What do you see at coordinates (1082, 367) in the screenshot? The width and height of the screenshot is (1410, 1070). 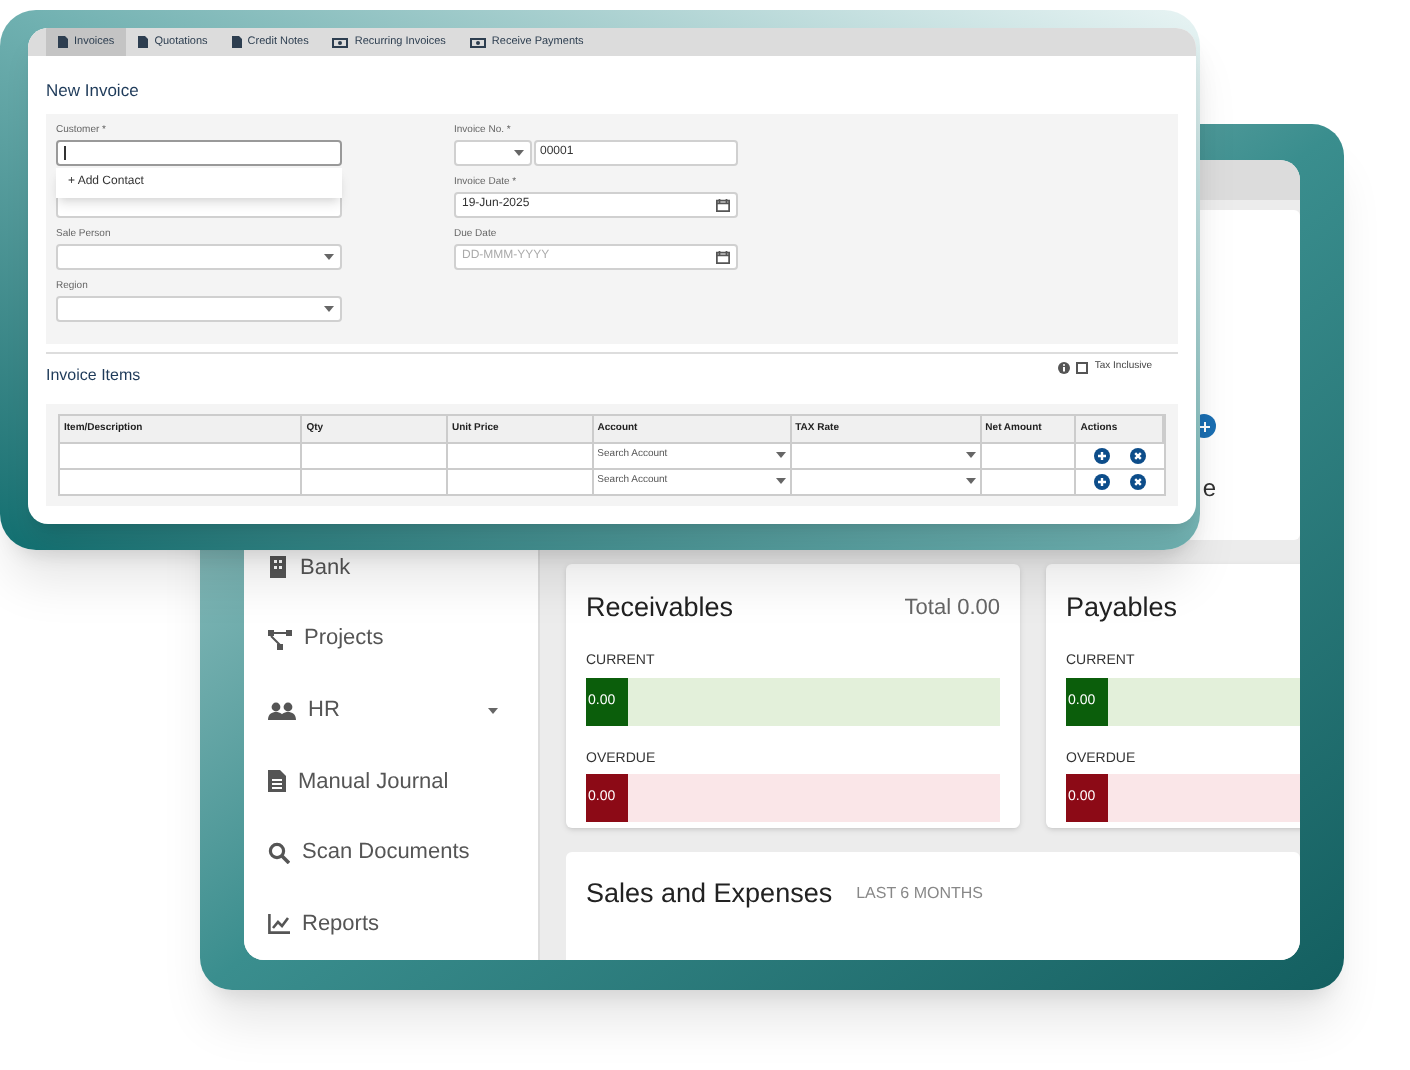 I see `checkbox` at bounding box center [1082, 367].